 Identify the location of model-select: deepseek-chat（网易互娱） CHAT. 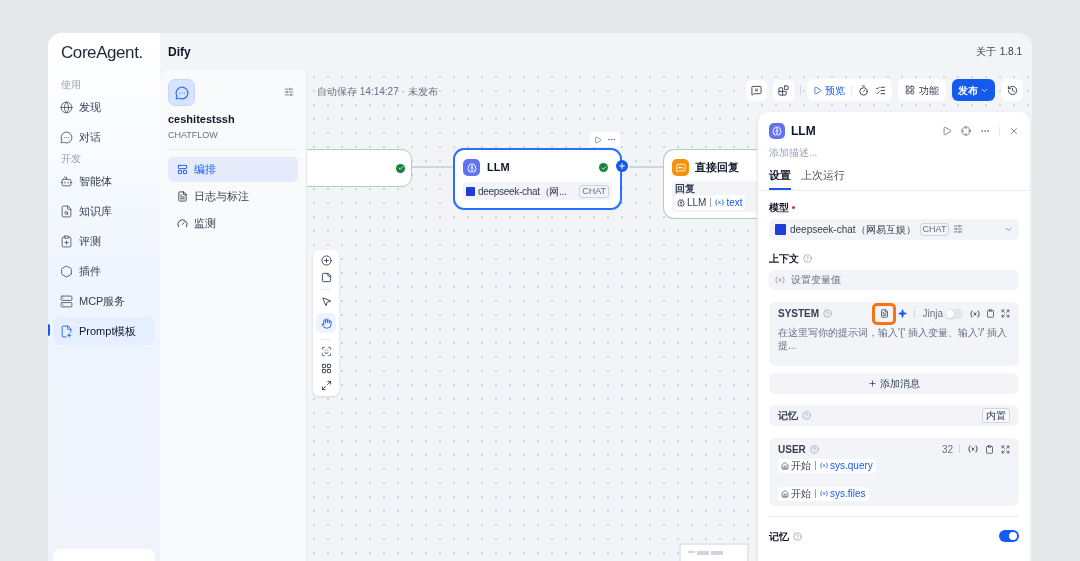
(894, 229).